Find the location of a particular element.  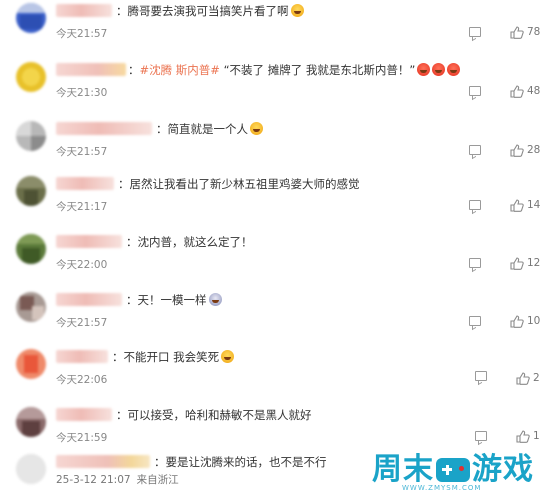

like-count: 12 is located at coordinates (534, 263).